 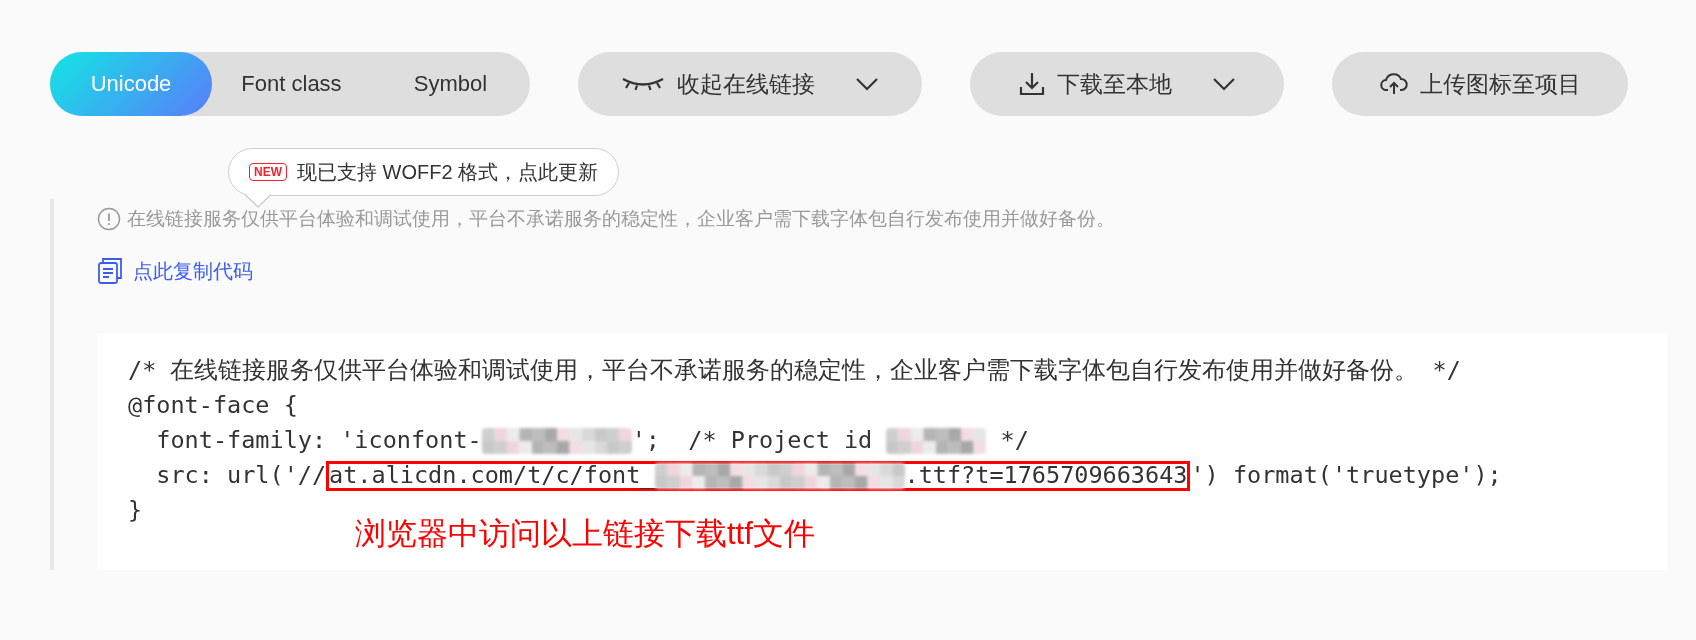 I want to click on tab: Font class, so click(x=291, y=84).